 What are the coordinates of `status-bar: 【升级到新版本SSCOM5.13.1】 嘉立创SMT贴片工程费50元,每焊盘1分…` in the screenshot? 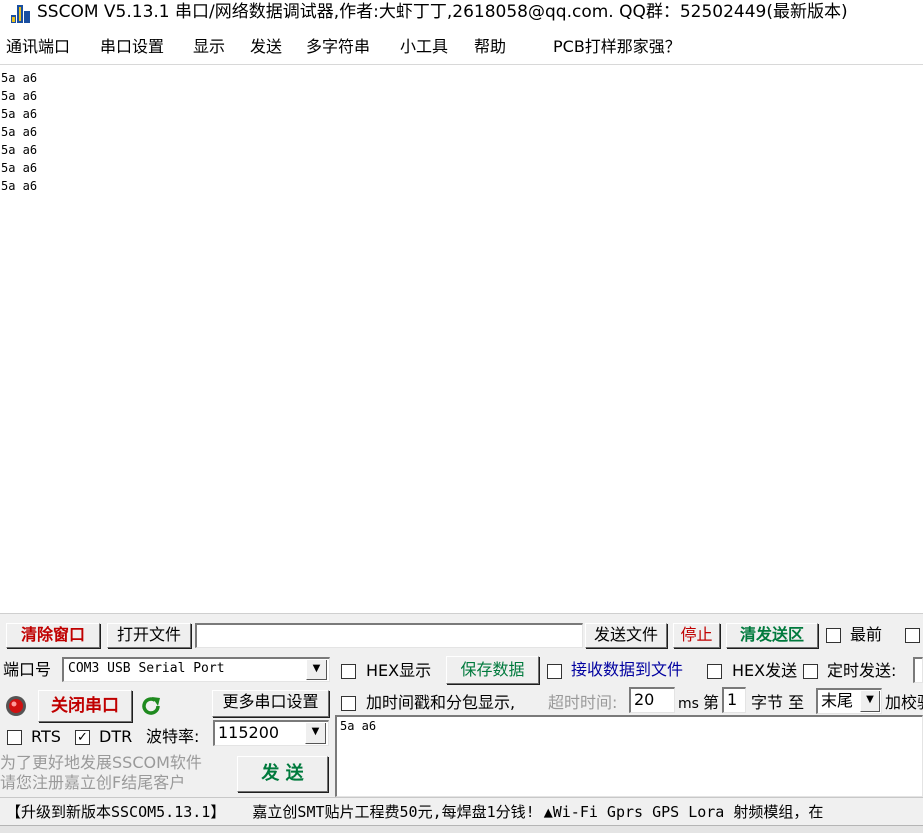 It's located at (461, 811).